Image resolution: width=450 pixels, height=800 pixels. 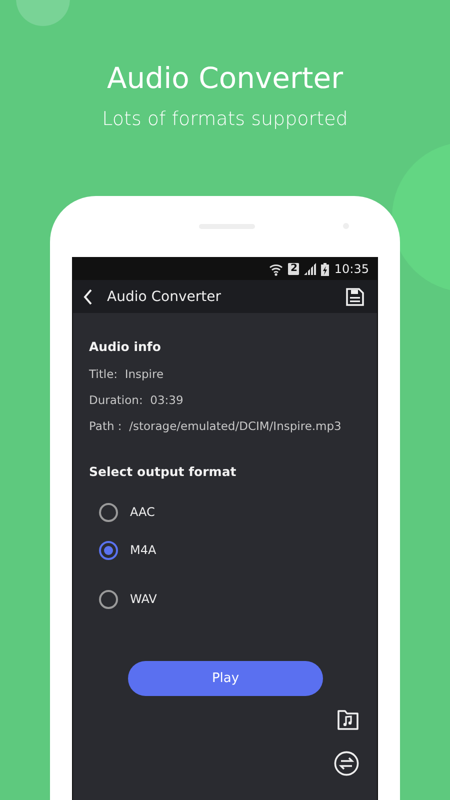 I want to click on play-button: Play, so click(x=225, y=678).